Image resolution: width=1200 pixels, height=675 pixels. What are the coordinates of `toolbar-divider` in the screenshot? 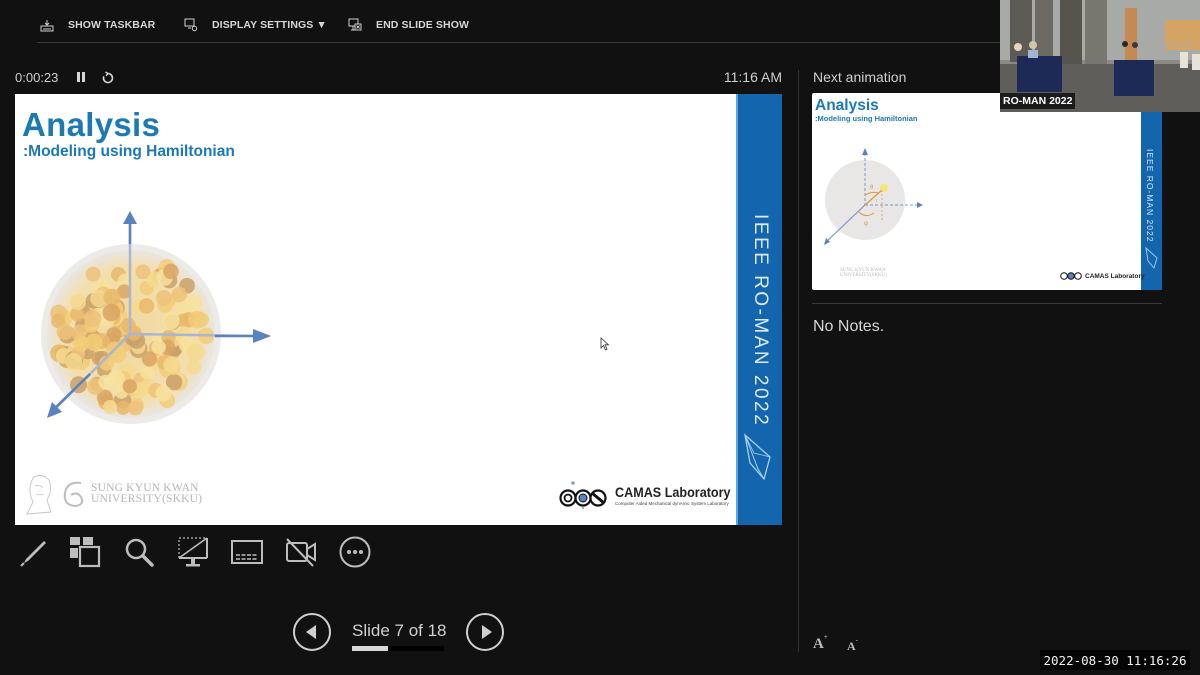 It's located at (518, 42).